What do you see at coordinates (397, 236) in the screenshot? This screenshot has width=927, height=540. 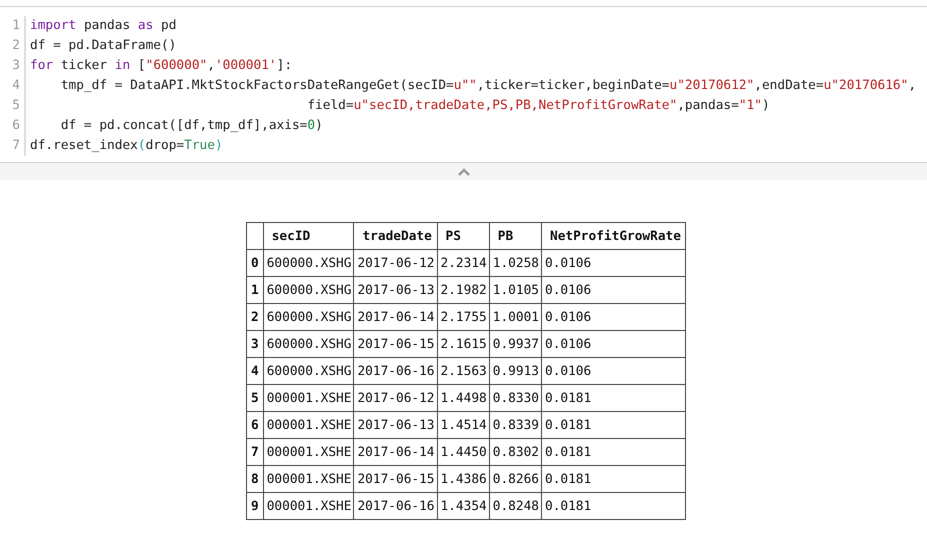 I see `column-header: tradeDate` at bounding box center [397, 236].